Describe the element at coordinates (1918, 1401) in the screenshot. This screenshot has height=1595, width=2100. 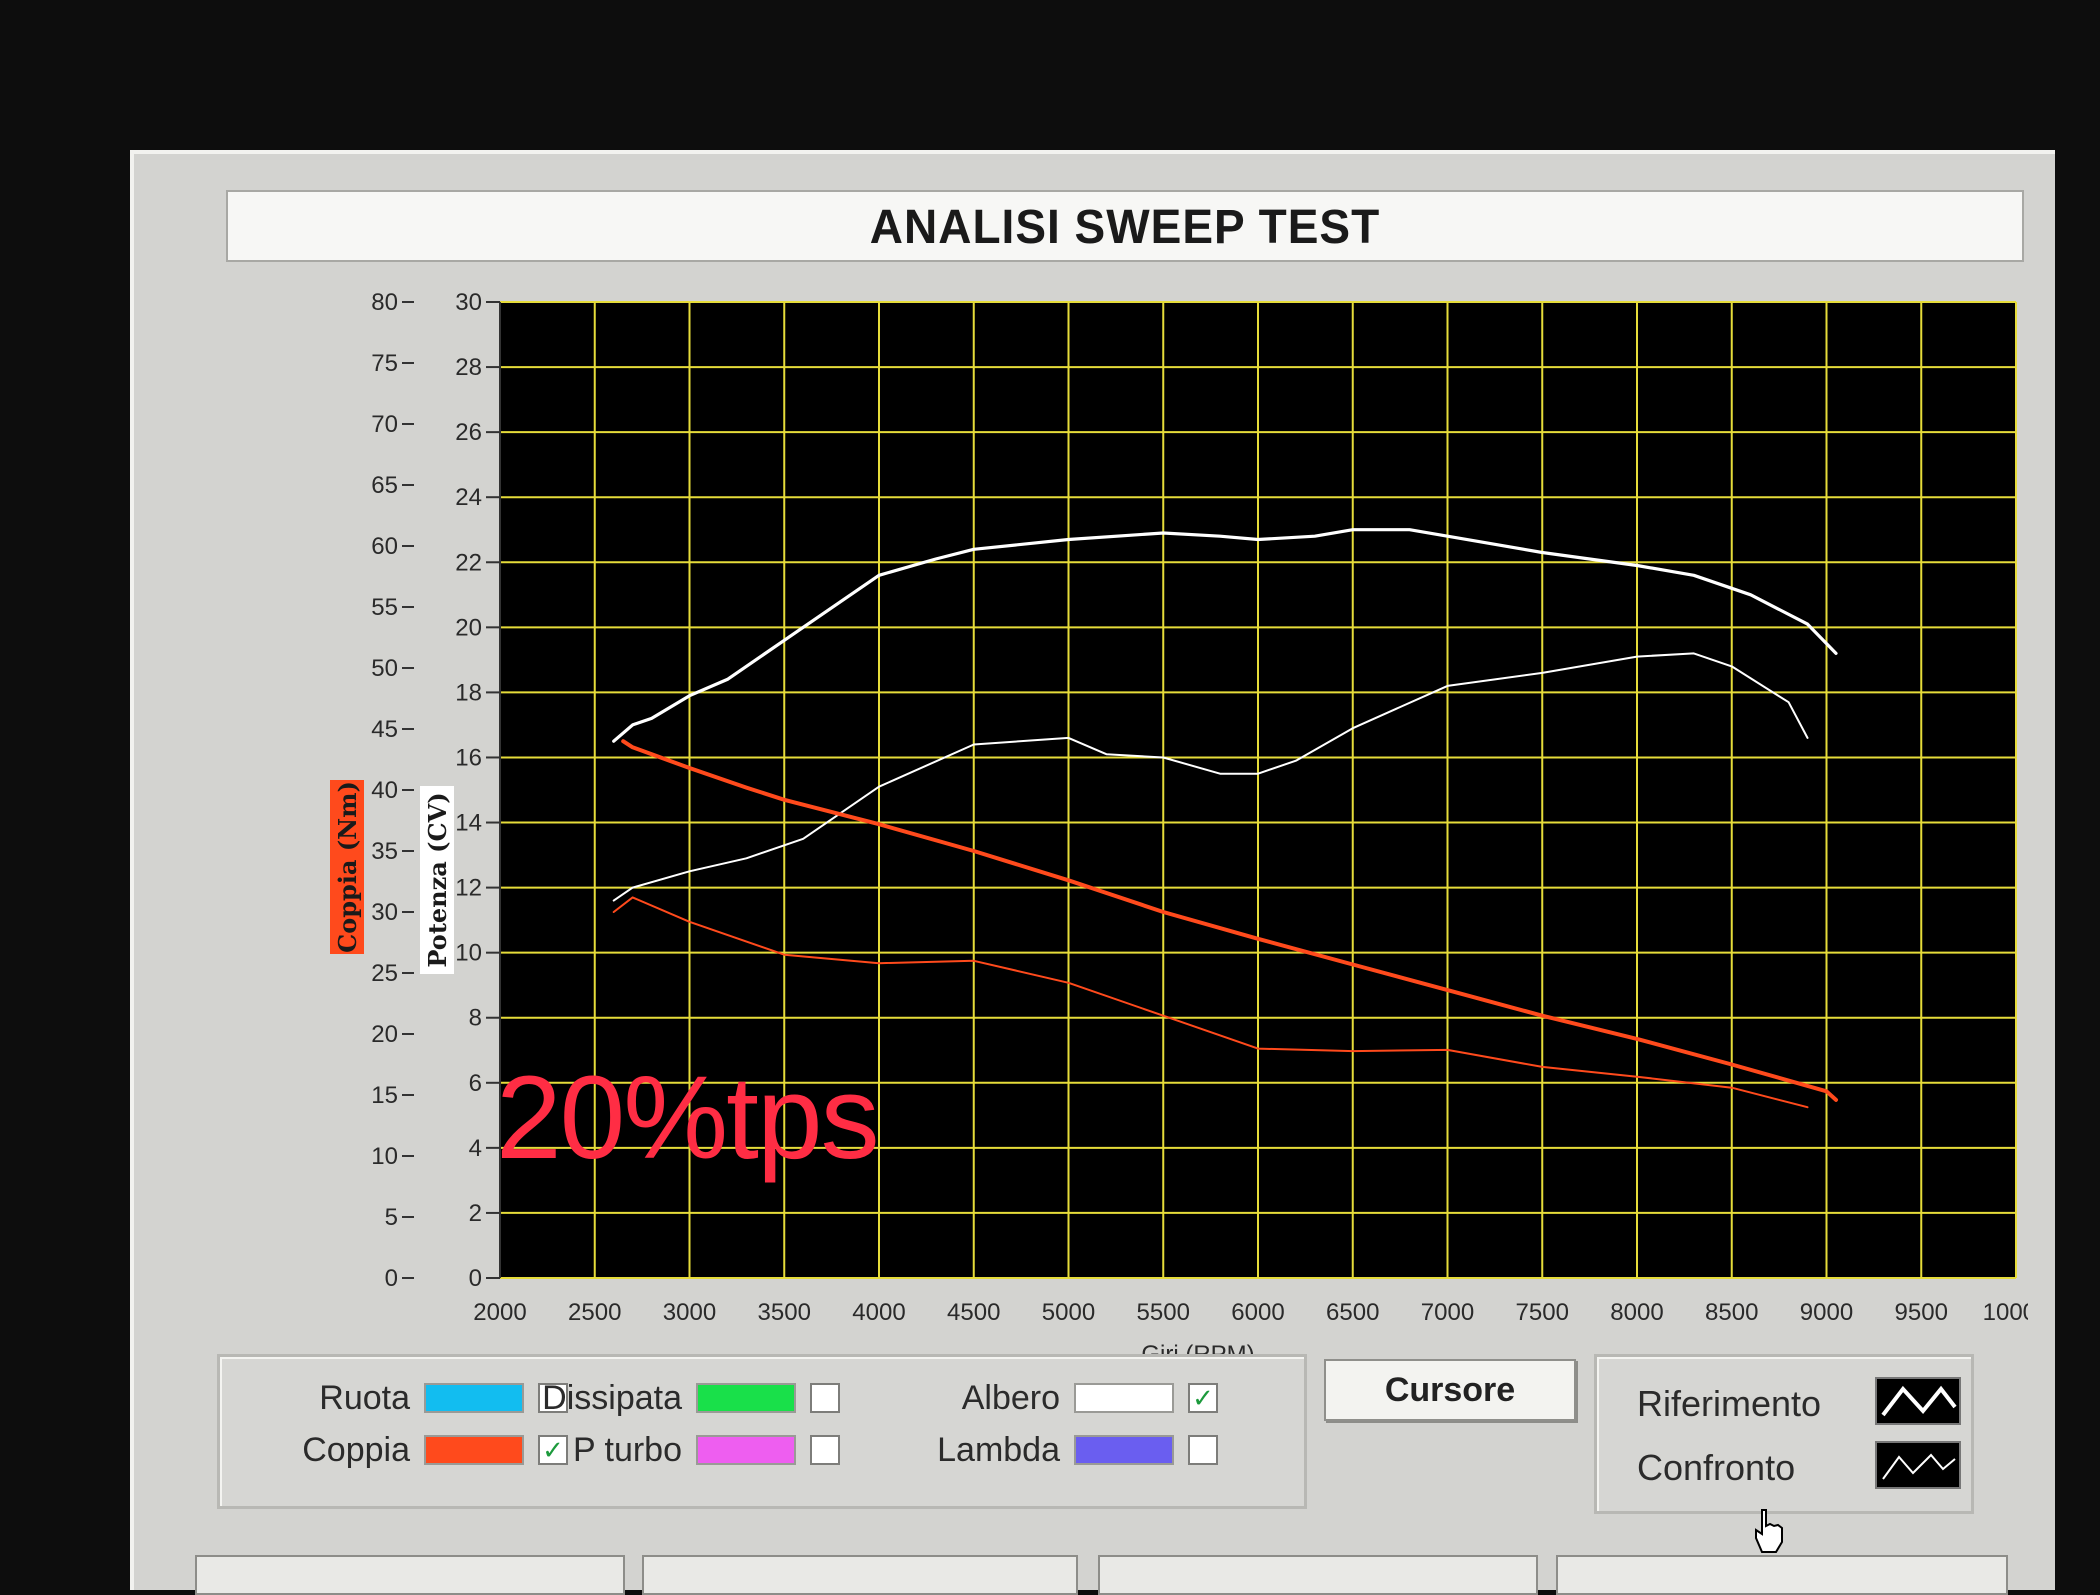
I see `riferimento-wave-icon` at that location.